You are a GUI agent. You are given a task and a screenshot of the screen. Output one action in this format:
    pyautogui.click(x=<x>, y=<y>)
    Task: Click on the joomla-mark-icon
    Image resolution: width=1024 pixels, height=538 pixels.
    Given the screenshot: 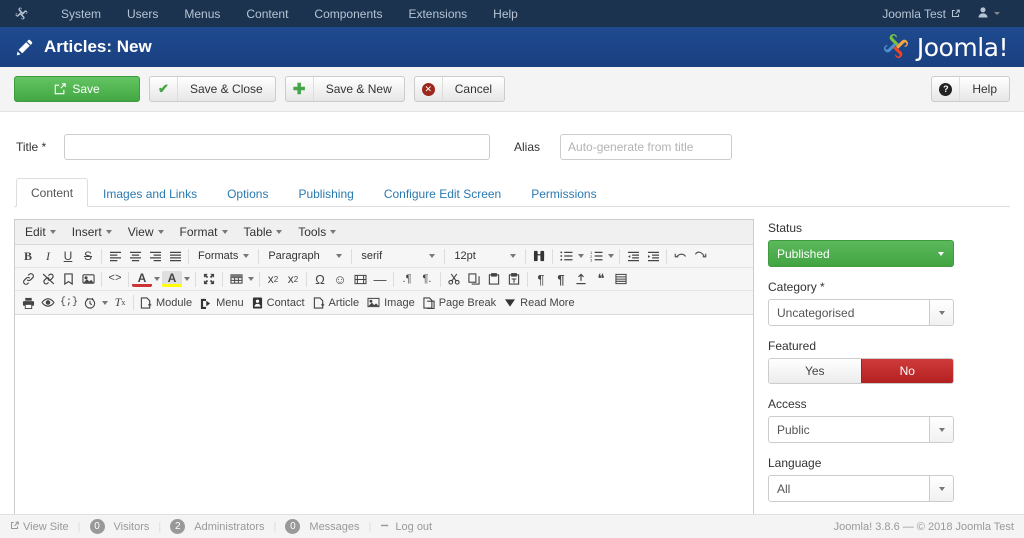 What is the action you would take?
    pyautogui.click(x=21, y=14)
    